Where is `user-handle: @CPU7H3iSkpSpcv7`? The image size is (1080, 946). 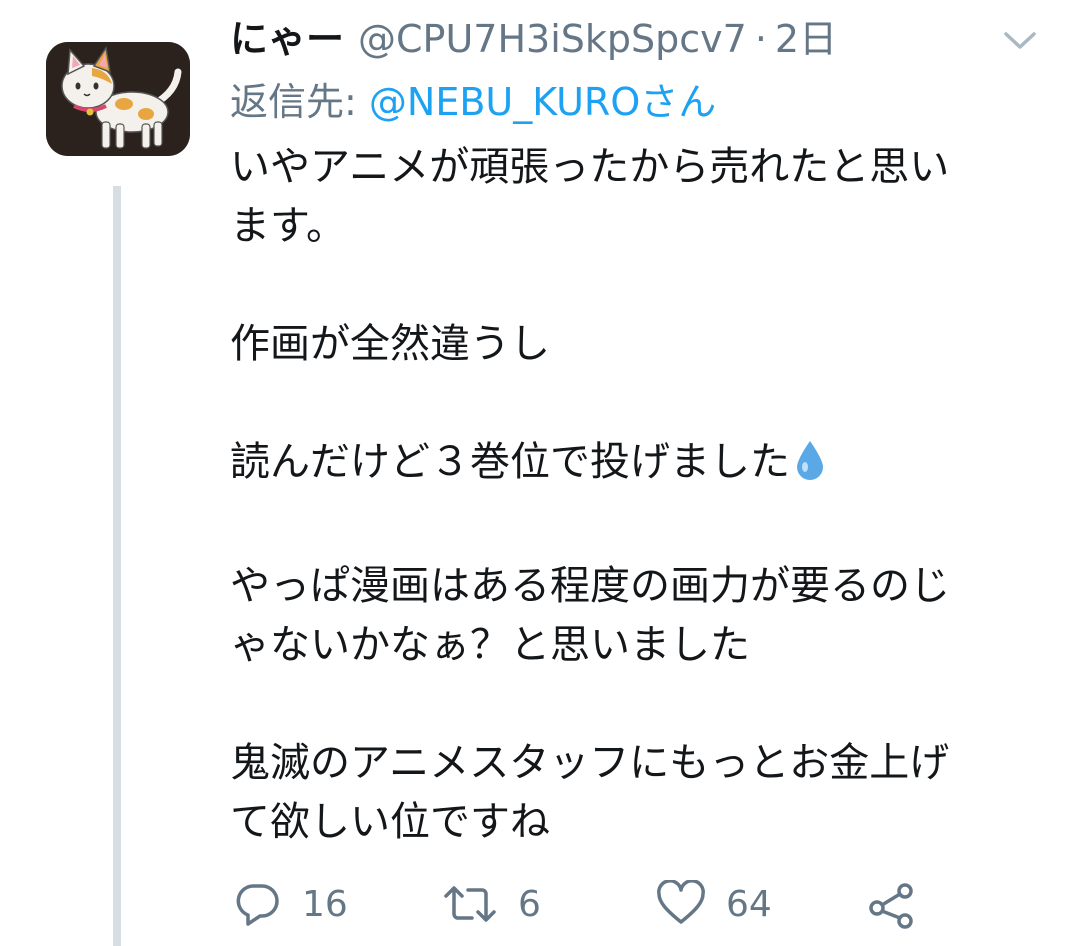 user-handle: @CPU7H3iSkpSpcv7 is located at coordinates (552, 39).